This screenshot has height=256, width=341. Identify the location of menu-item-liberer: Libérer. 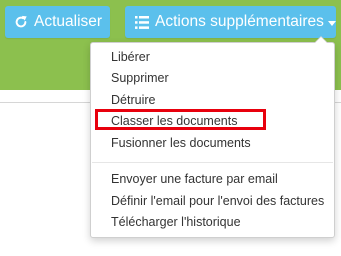
(130, 57).